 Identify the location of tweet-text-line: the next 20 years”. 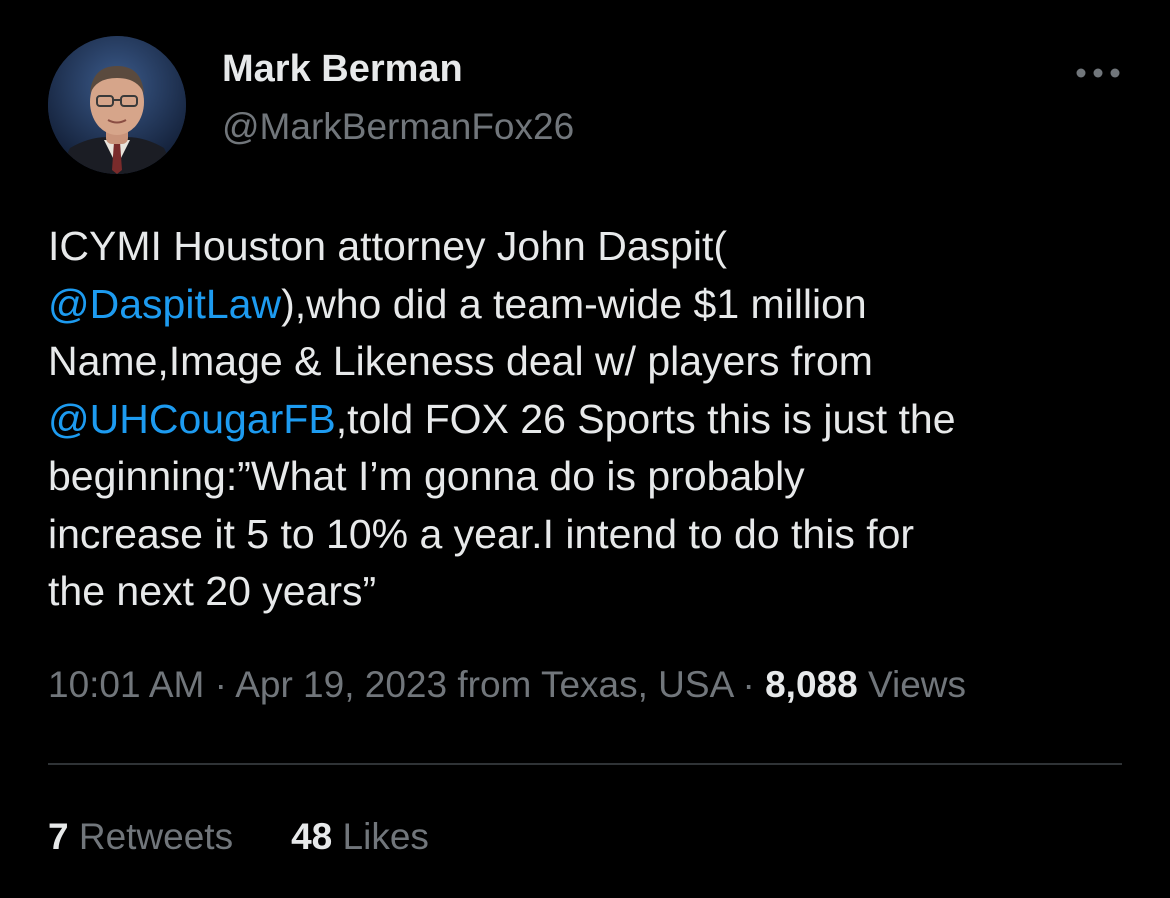
(588, 592).